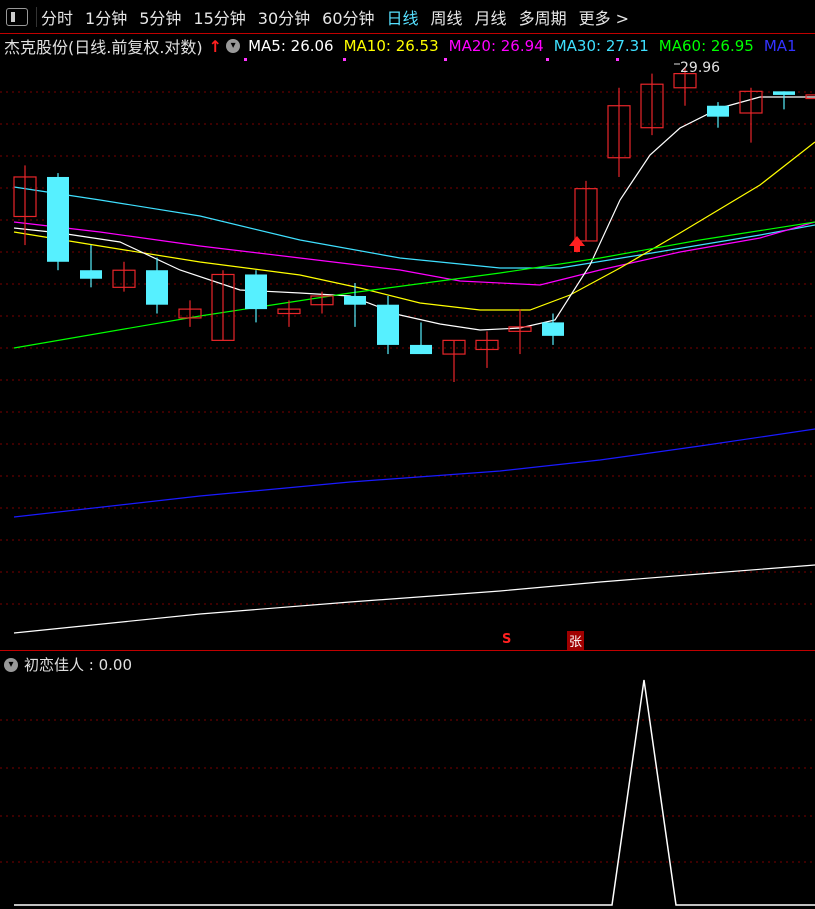  I want to click on signal-zhang-marker: 张, so click(576, 640).